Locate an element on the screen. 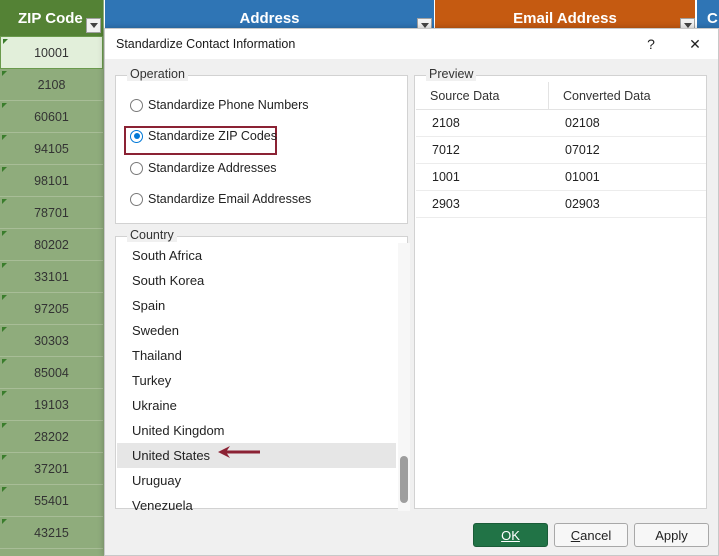 This screenshot has width=719, height=556. close-button: ✕ is located at coordinates (695, 44).